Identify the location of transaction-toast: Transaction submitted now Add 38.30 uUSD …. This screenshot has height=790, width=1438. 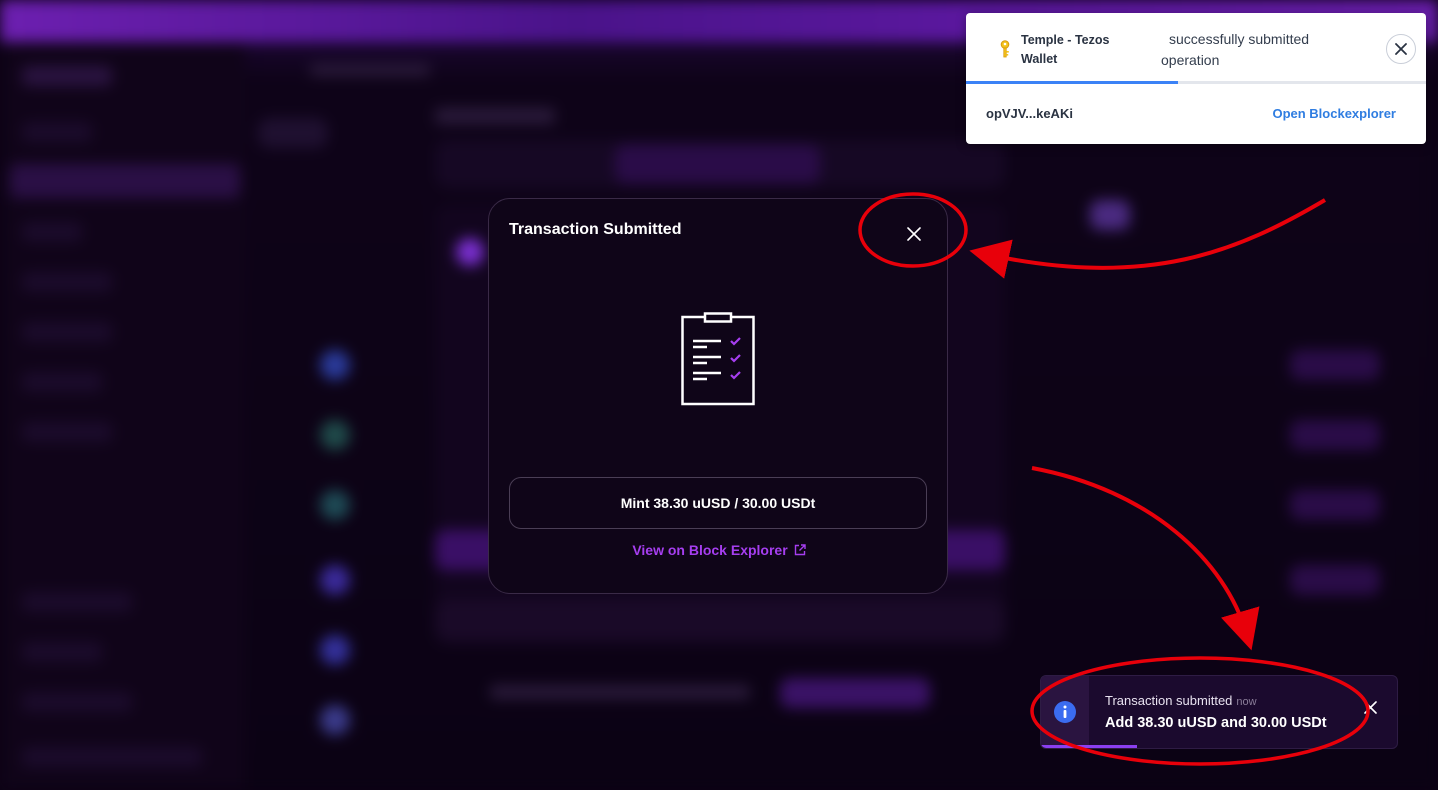
(1219, 712).